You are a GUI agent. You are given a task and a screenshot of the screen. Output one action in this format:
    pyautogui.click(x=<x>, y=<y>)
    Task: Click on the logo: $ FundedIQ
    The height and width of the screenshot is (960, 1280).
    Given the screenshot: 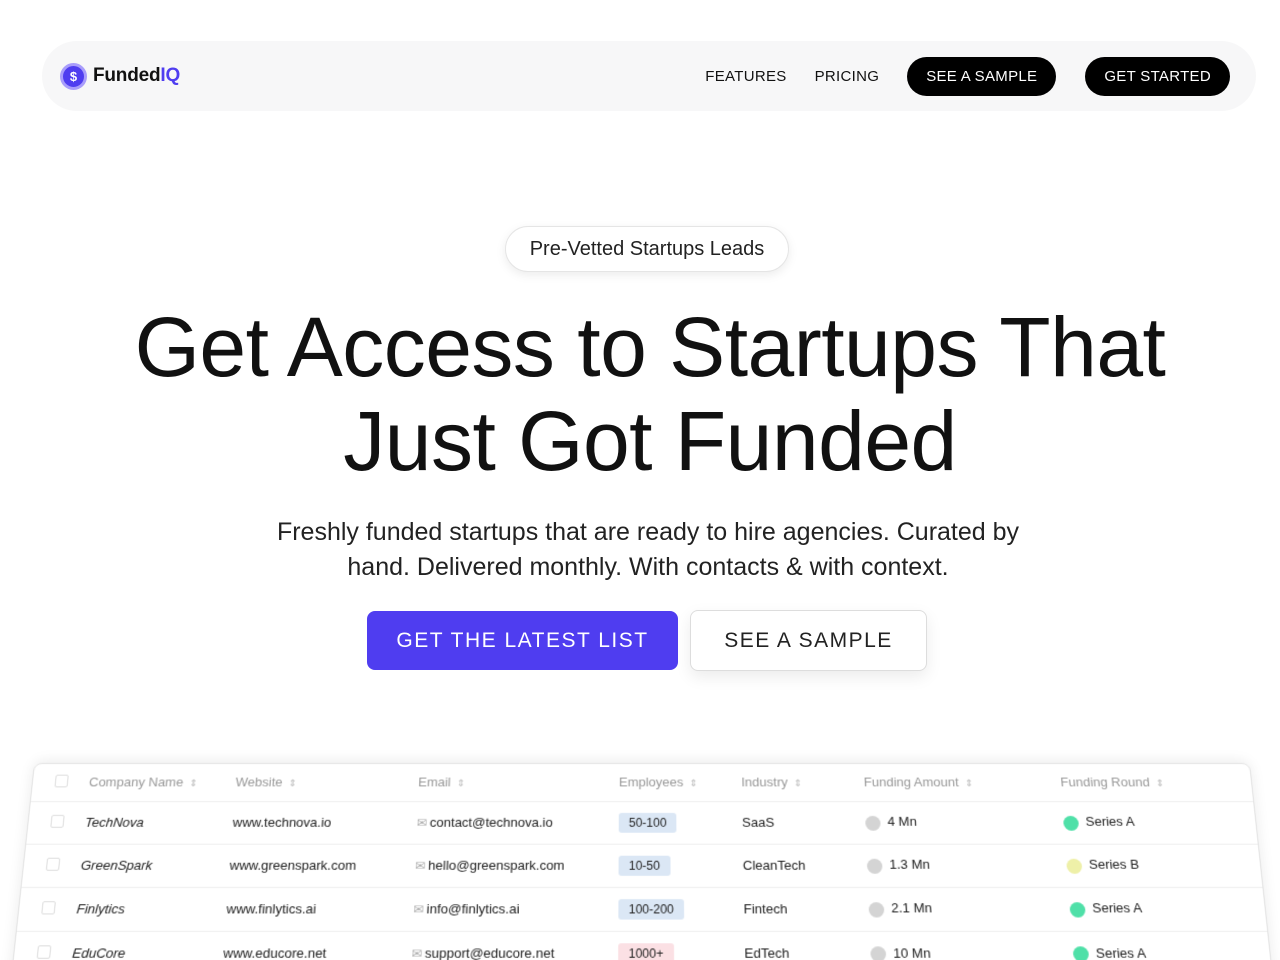 What is the action you would take?
    pyautogui.click(x=120, y=76)
    